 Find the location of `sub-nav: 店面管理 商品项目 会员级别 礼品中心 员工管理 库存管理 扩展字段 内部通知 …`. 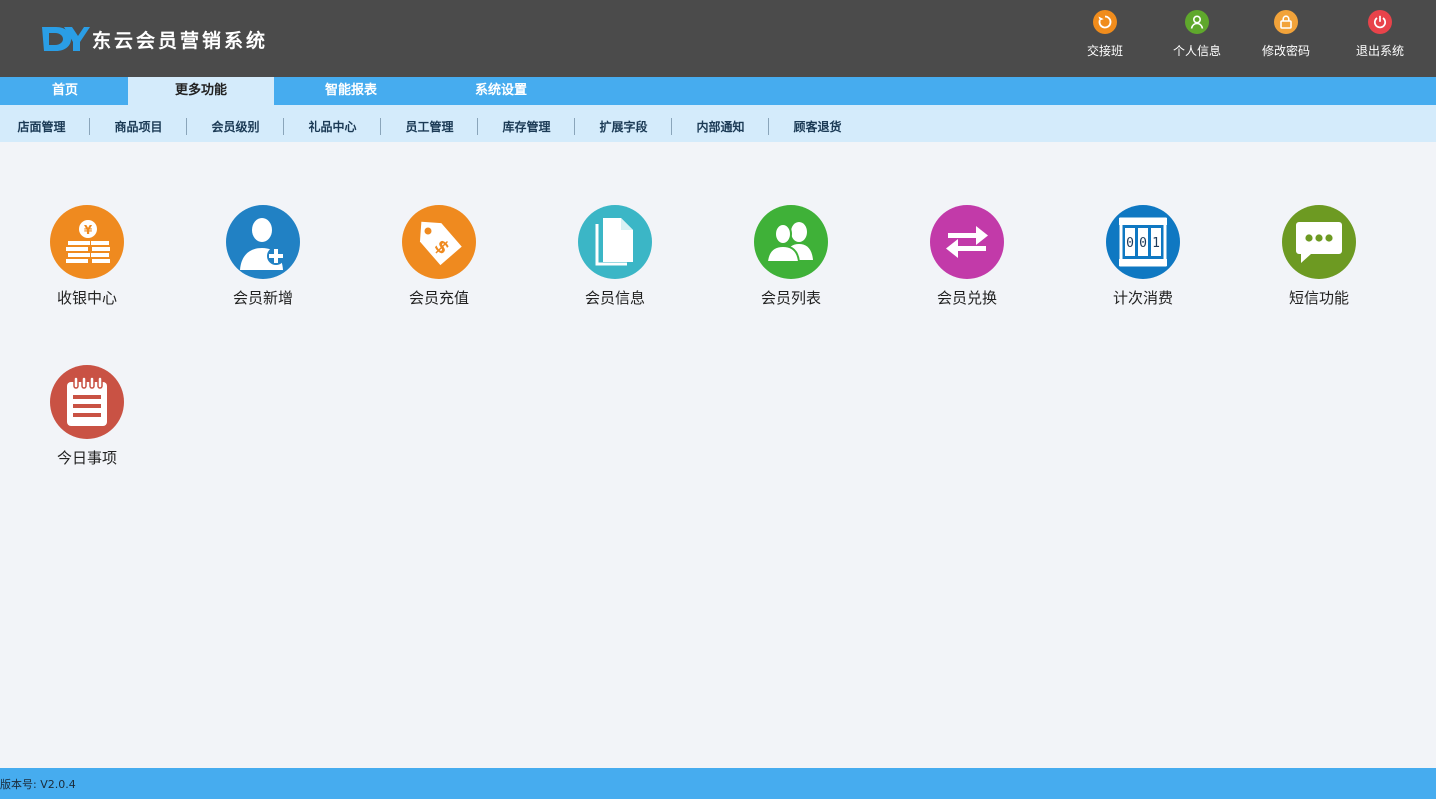

sub-nav: 店面管理 商品项目 会员级别 礼品中心 员工管理 库存管理 扩展字段 内部通知 … is located at coordinates (718, 123).